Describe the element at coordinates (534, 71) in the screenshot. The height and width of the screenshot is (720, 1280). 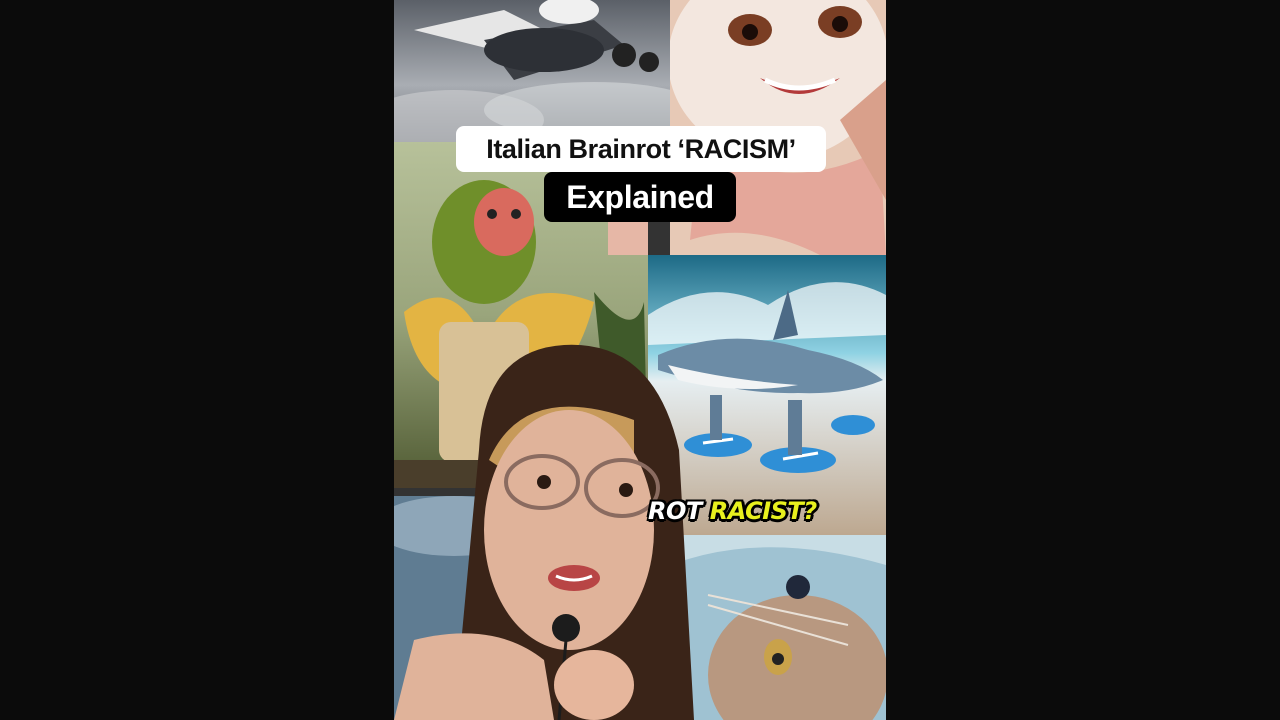
I see `flying-bomber-plane-image` at that location.